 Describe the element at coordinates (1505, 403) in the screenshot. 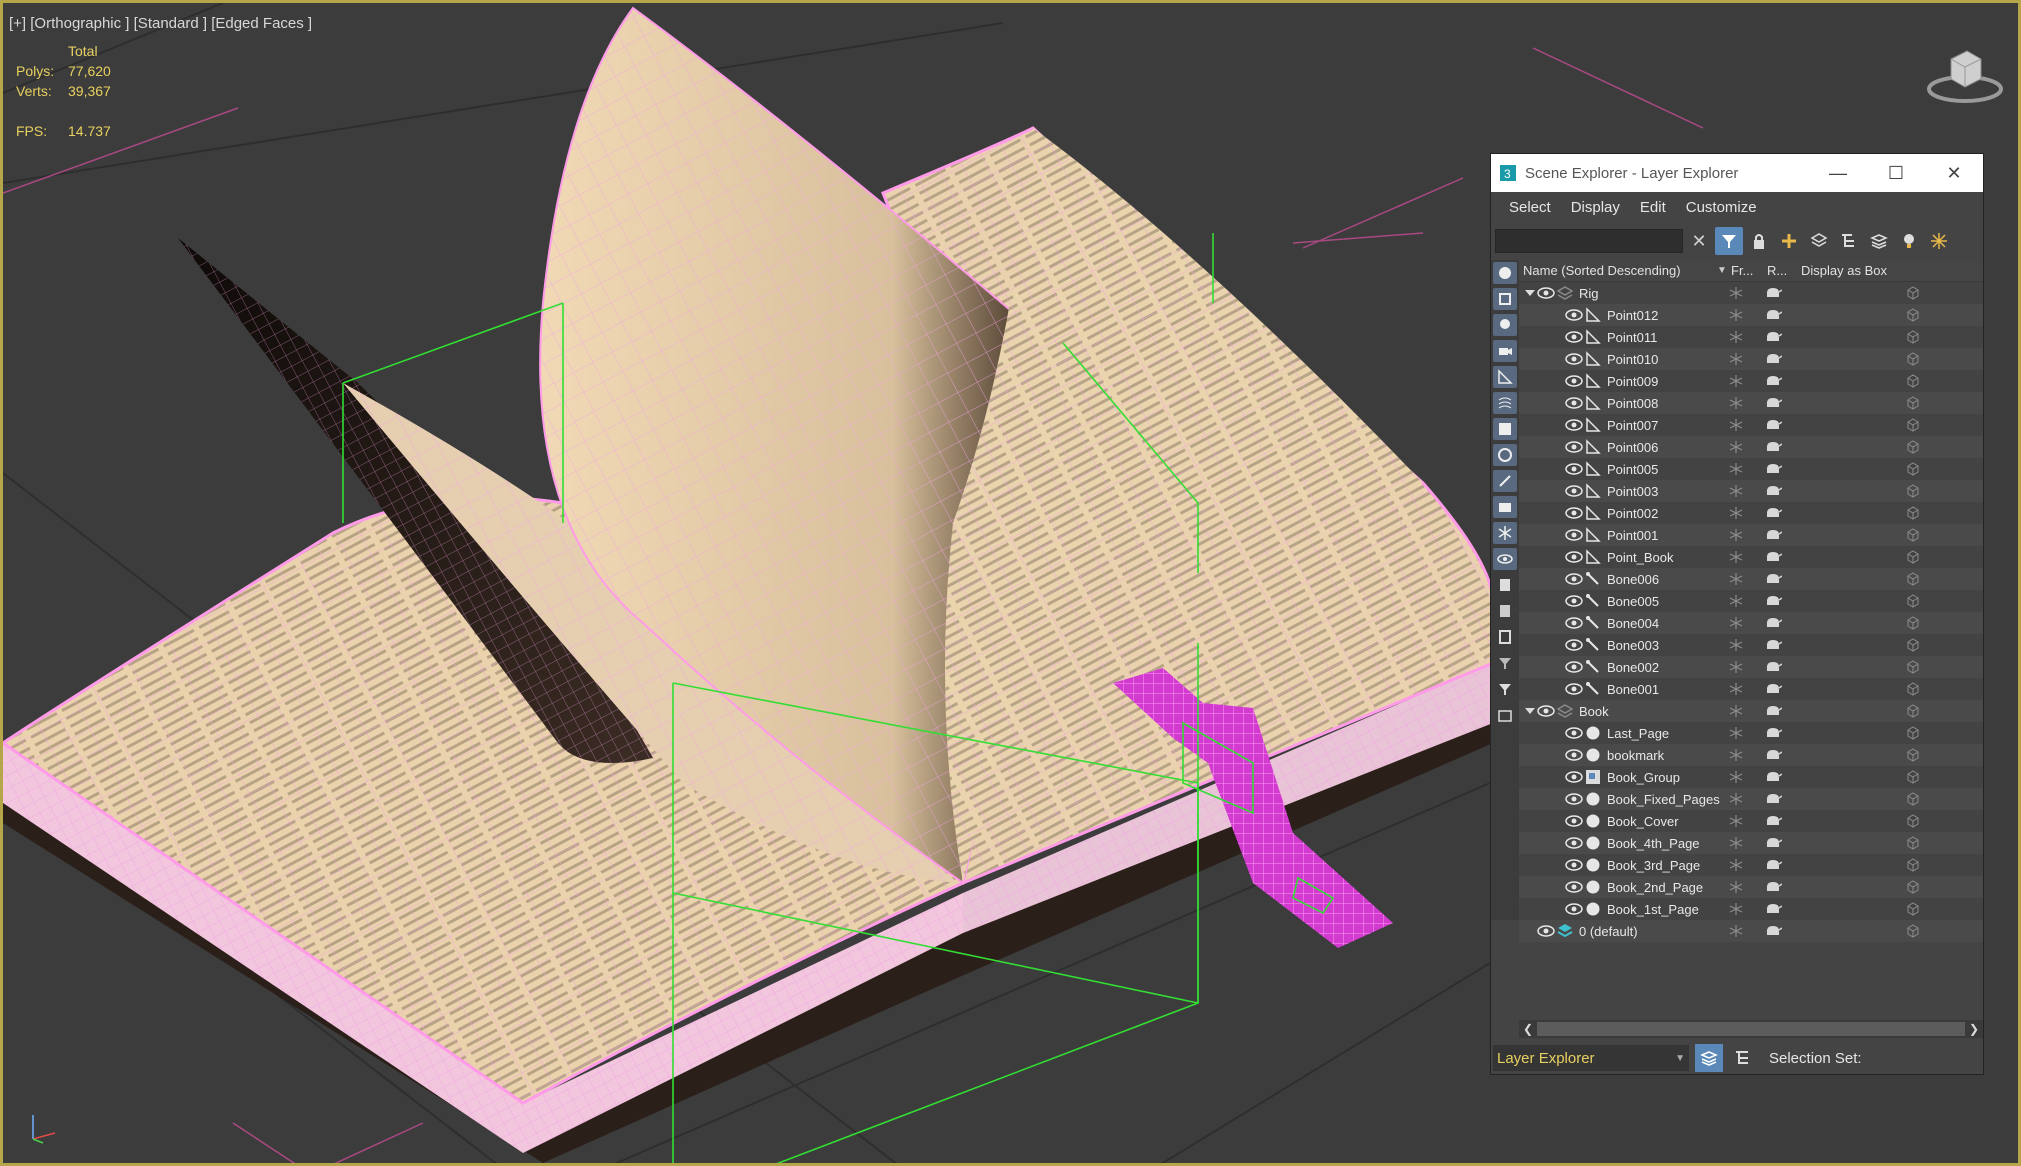

I see `spacewarps-filter-icon` at that location.